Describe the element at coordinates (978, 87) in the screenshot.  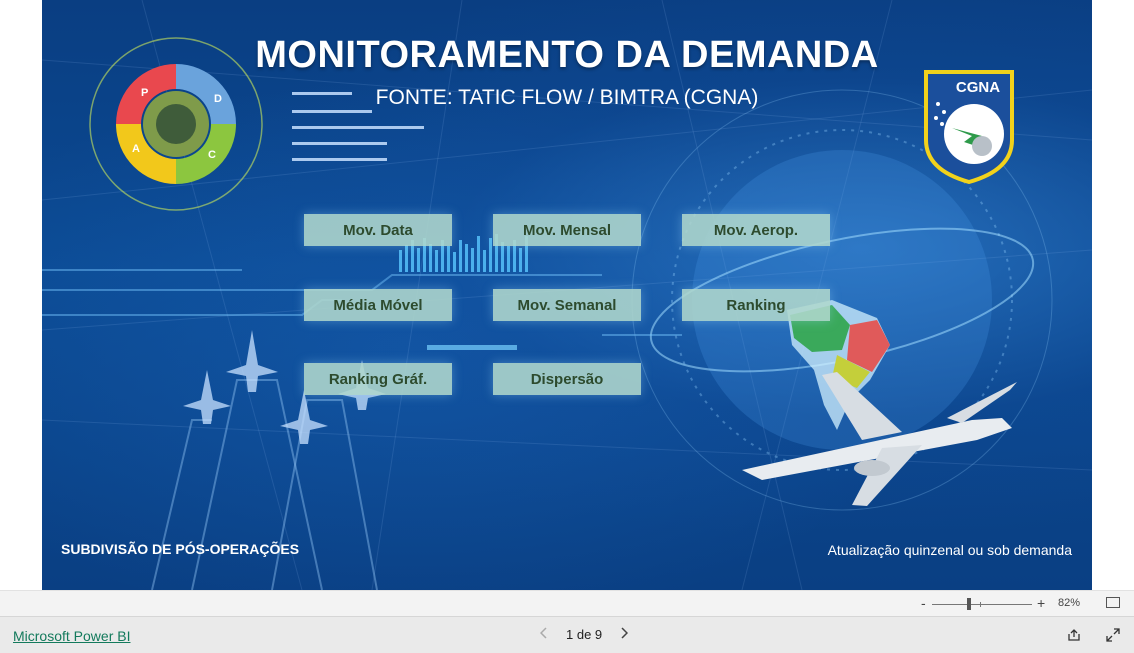
I see `cgna-logo-text: CGNA` at that location.